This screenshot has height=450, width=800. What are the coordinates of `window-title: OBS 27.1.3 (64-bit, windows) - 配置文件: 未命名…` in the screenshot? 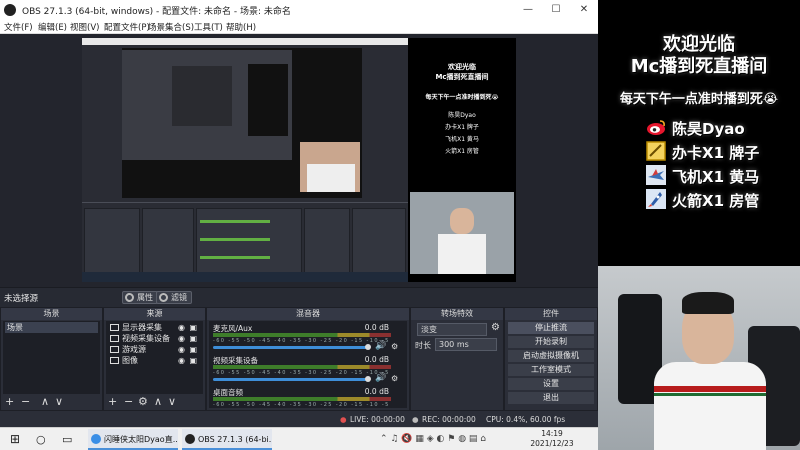 It's located at (156, 12).